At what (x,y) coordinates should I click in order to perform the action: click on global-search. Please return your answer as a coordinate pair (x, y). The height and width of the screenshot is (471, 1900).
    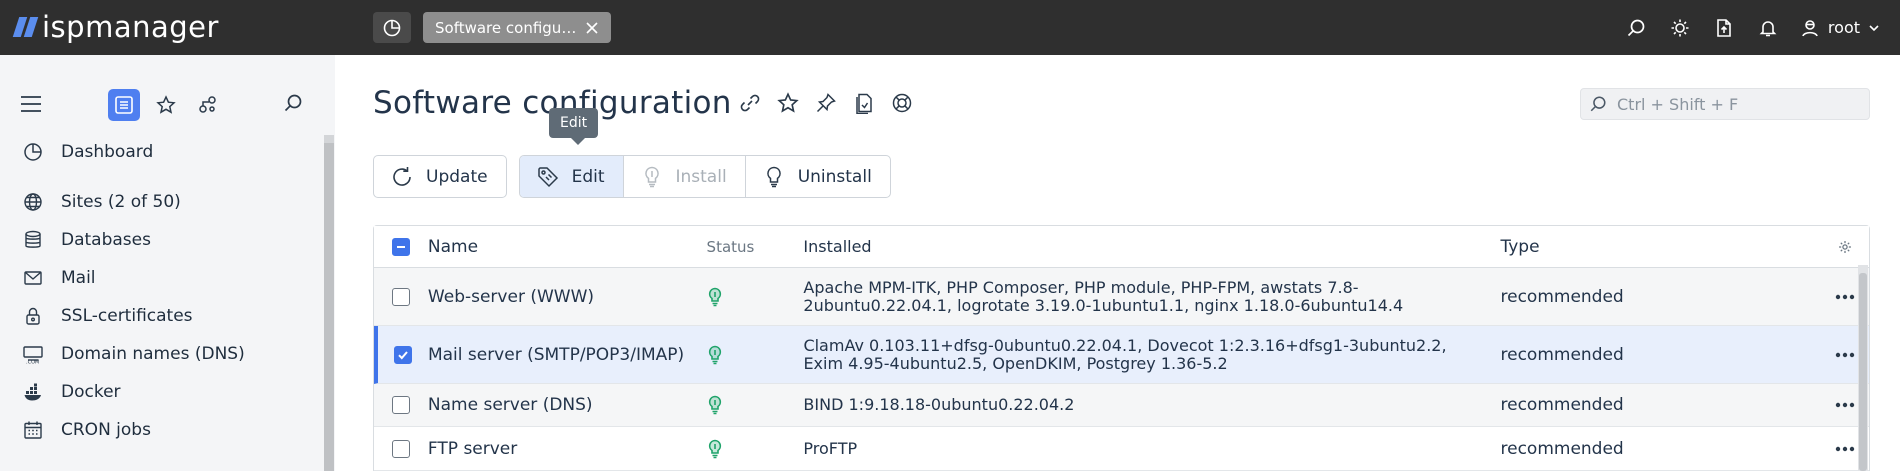
    Looking at the image, I should click on (1725, 104).